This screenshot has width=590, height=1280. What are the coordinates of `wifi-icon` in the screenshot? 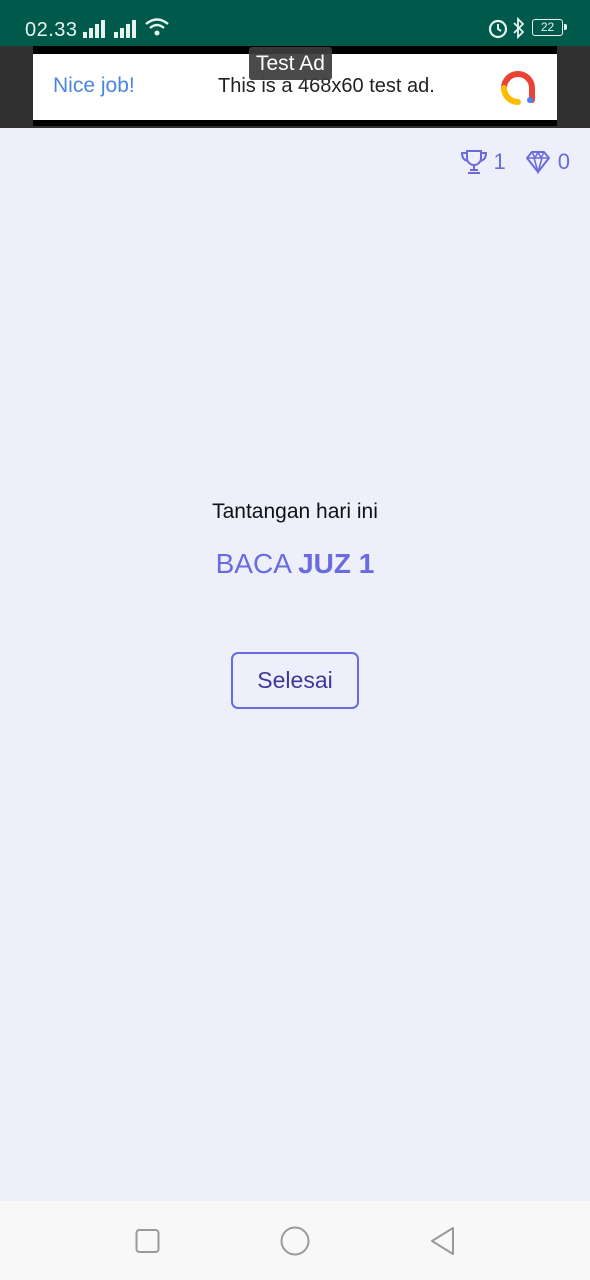 It's located at (157, 27).